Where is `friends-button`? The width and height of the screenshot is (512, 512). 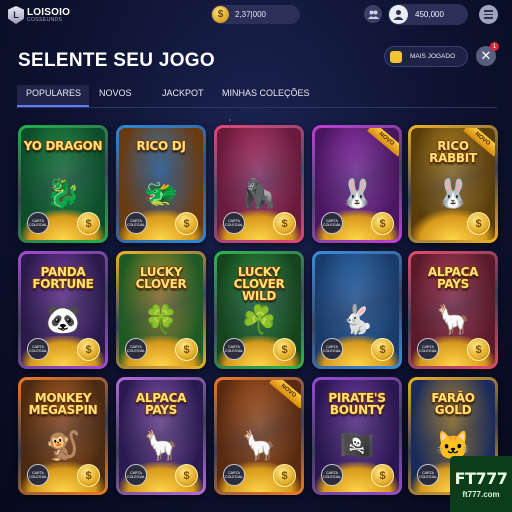
friends-button is located at coordinates (373, 14).